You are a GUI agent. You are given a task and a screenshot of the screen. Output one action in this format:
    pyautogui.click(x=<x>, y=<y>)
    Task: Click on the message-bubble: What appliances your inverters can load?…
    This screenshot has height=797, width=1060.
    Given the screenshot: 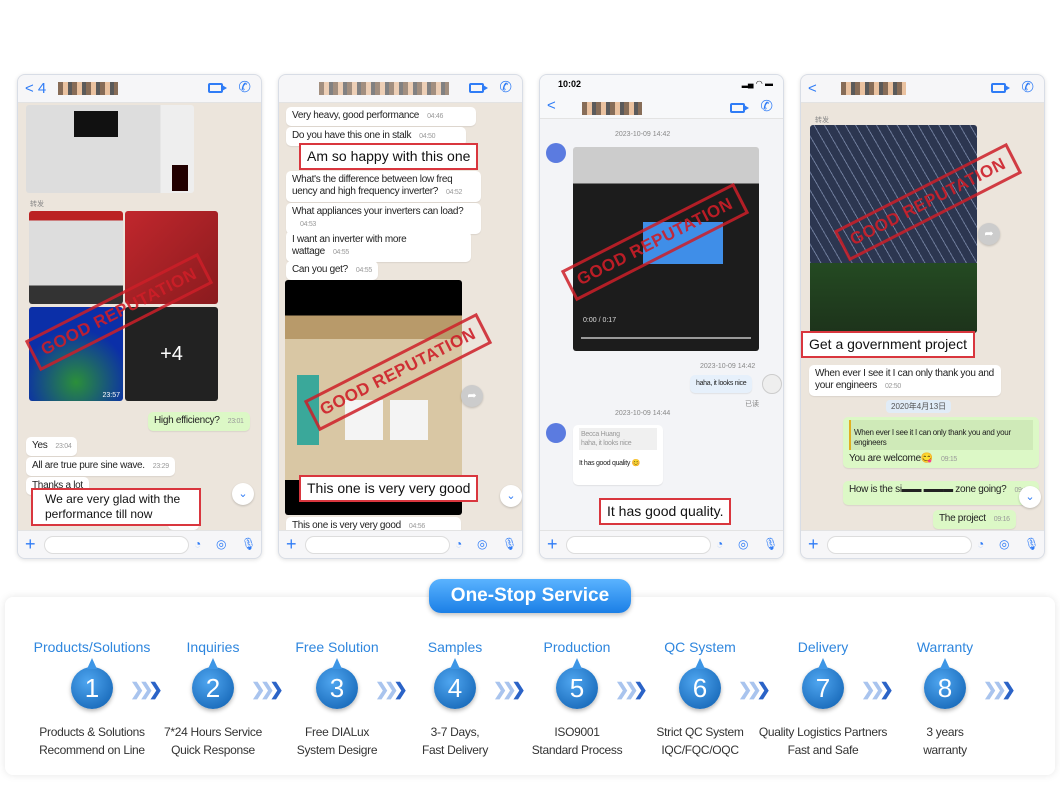 What is the action you would take?
    pyautogui.click(x=383, y=218)
    